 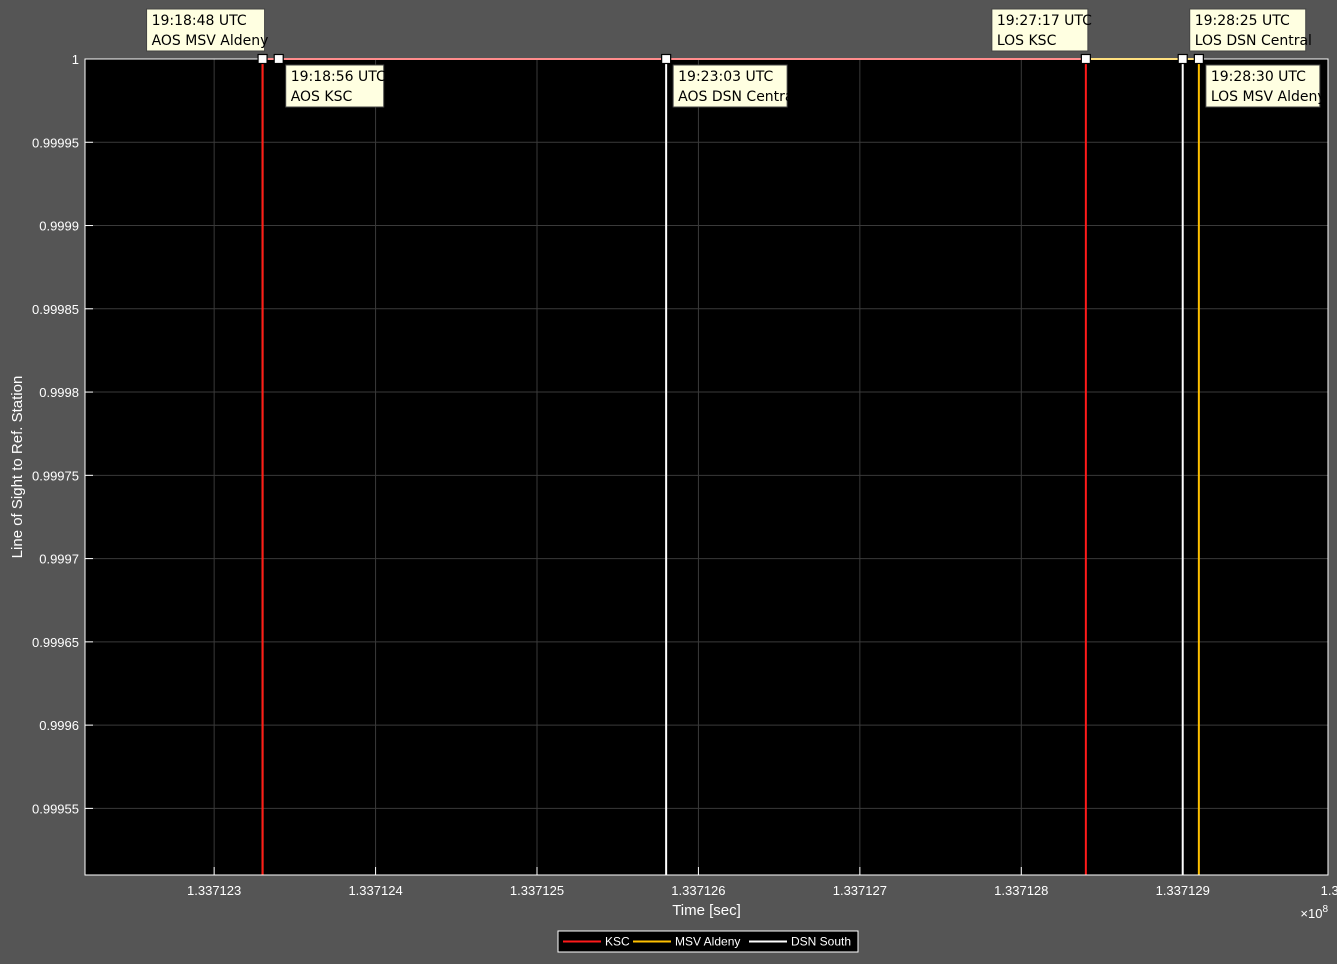 What do you see at coordinates (55, 642) in the screenshot?
I see `y-tick-label: 0.99965` at bounding box center [55, 642].